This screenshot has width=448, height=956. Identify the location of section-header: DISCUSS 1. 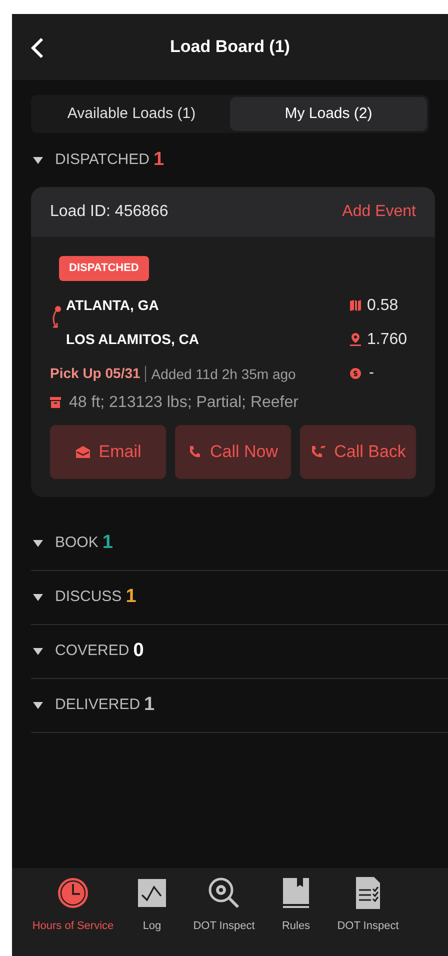
(239, 597).